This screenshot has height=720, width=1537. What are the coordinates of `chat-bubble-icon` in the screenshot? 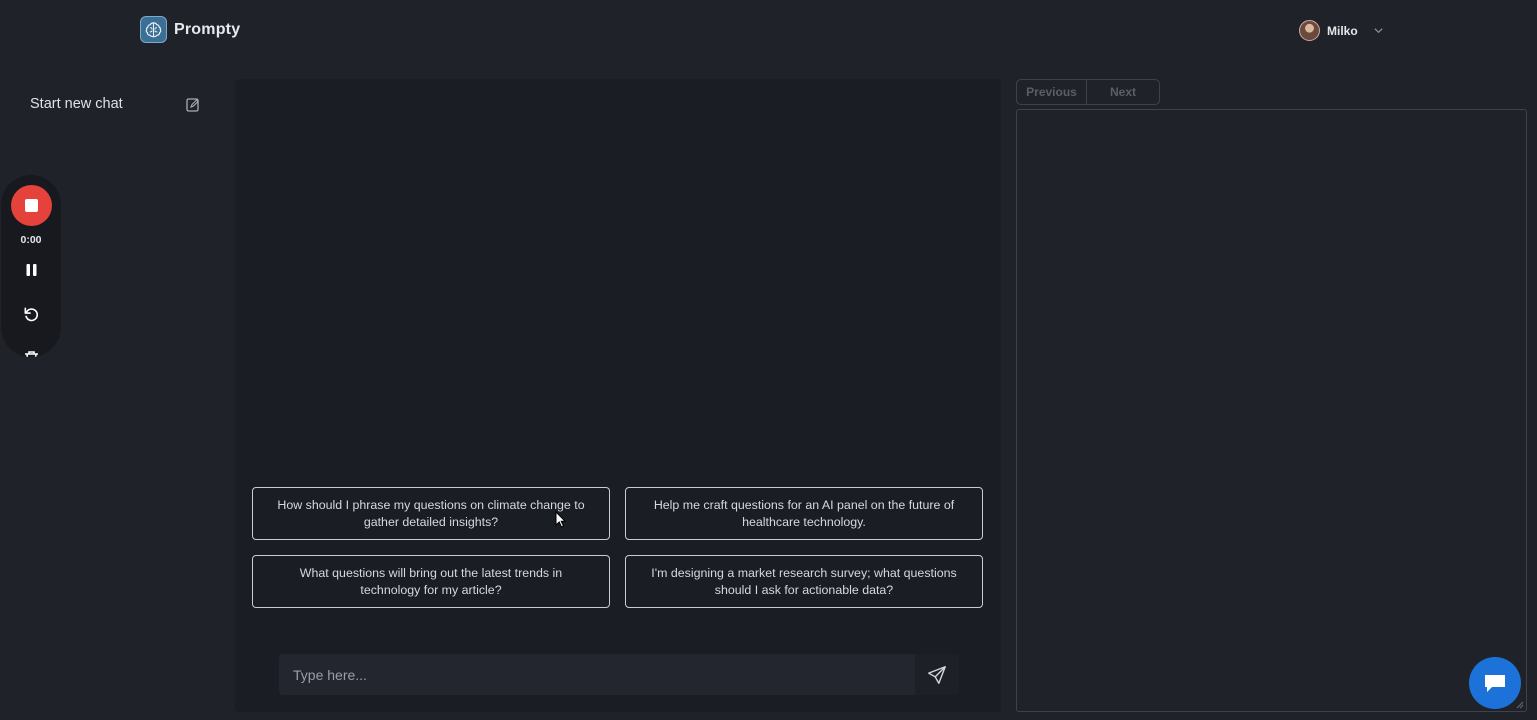 It's located at (1495, 683).